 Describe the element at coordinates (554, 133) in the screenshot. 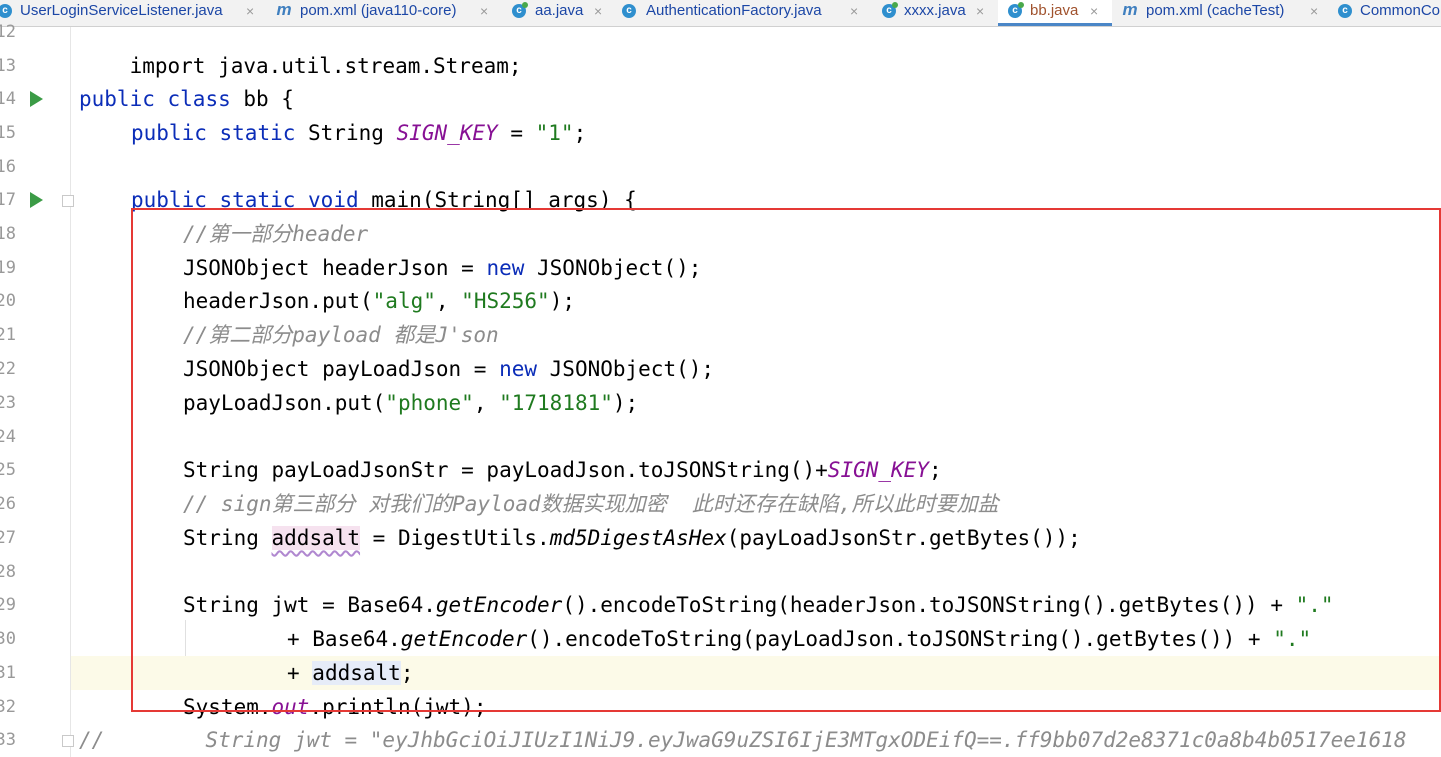

I see `string-literal: "1"` at that location.